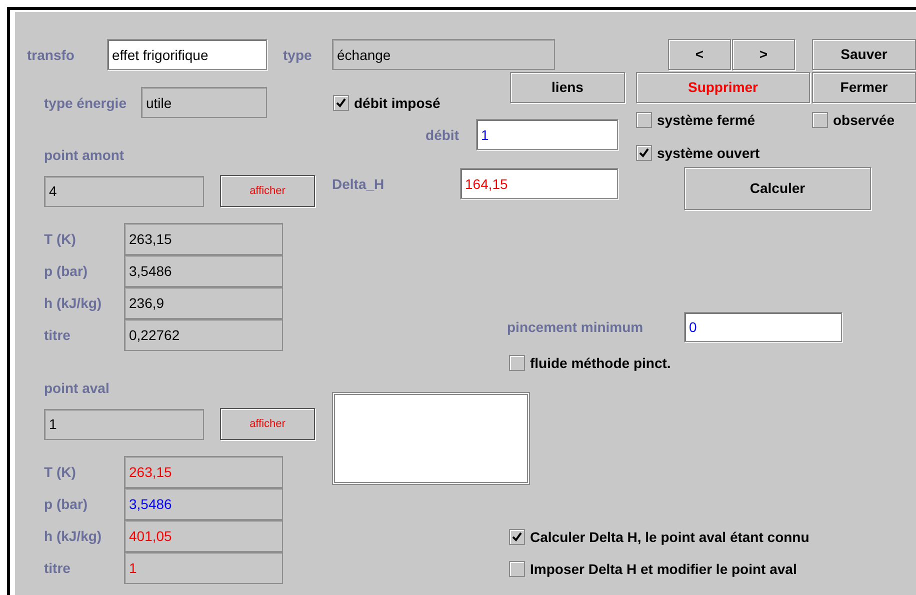 The width and height of the screenshot is (916, 595). Describe the element at coordinates (51, 54) in the screenshot. I see `field-label: transfo` at that location.